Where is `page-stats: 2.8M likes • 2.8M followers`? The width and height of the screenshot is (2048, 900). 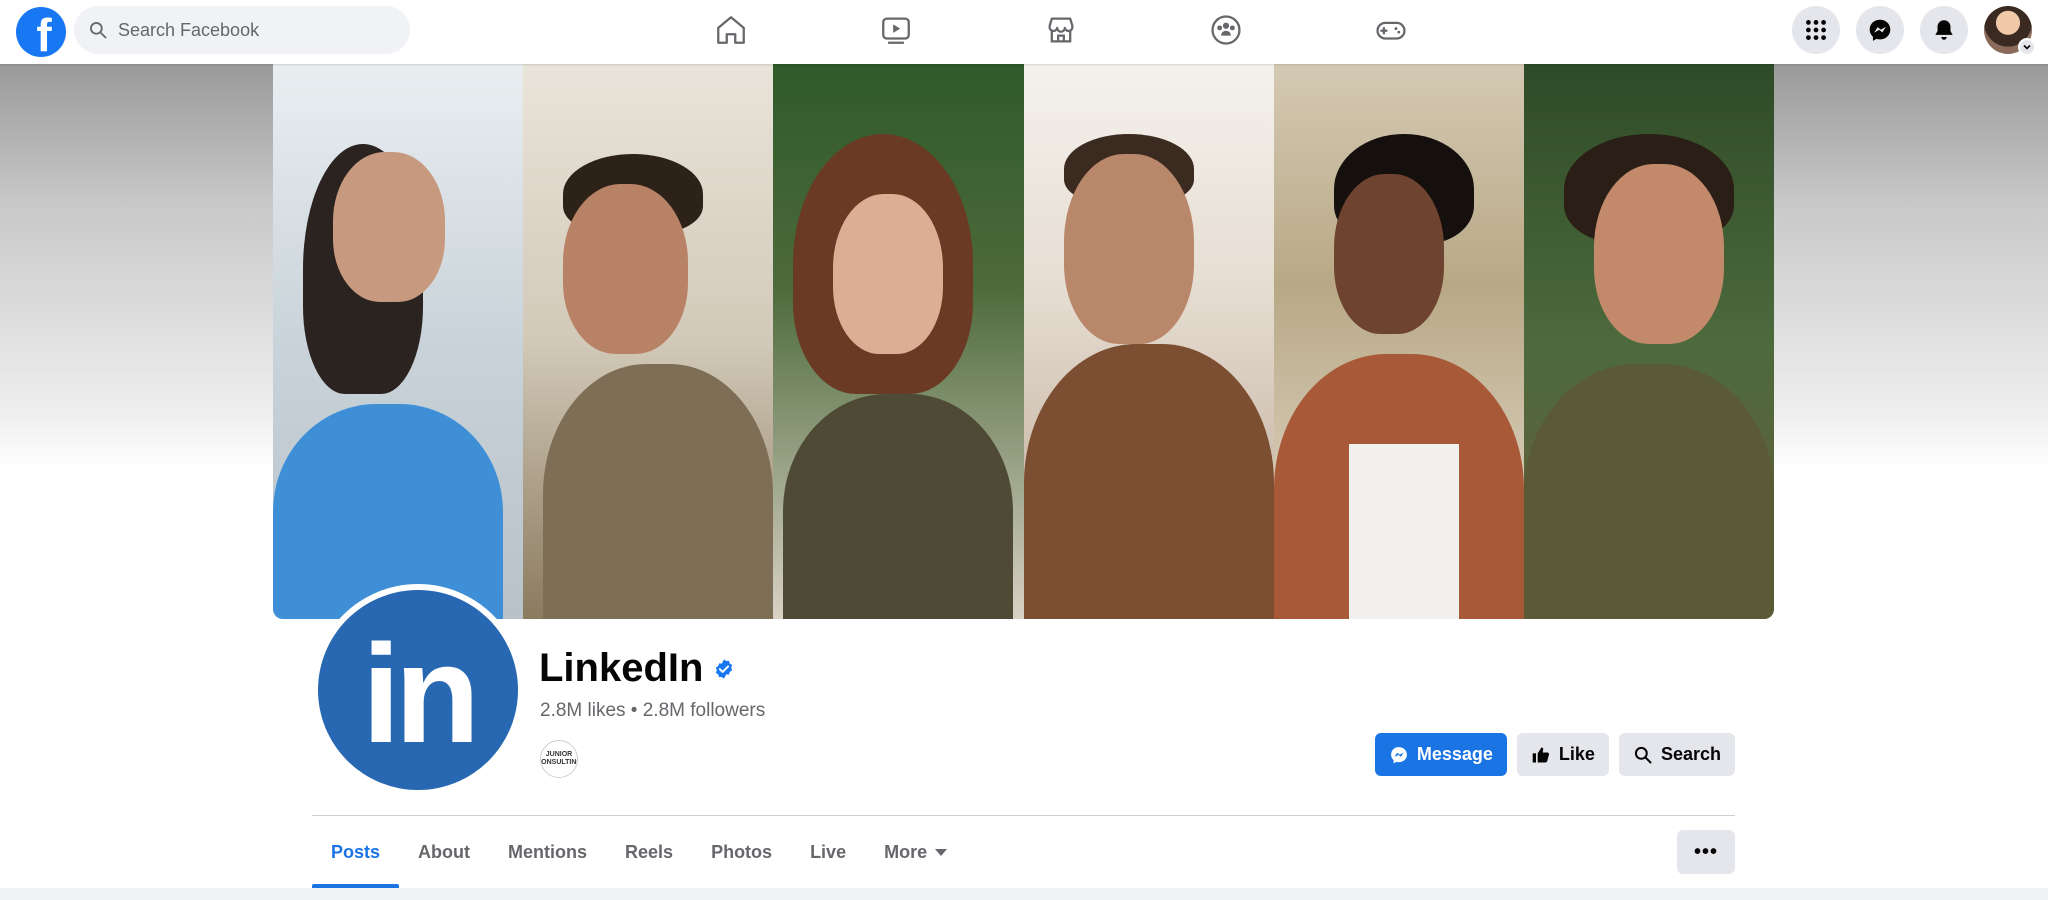
page-stats: 2.8M likes • 2.8M followers is located at coordinates (652, 711).